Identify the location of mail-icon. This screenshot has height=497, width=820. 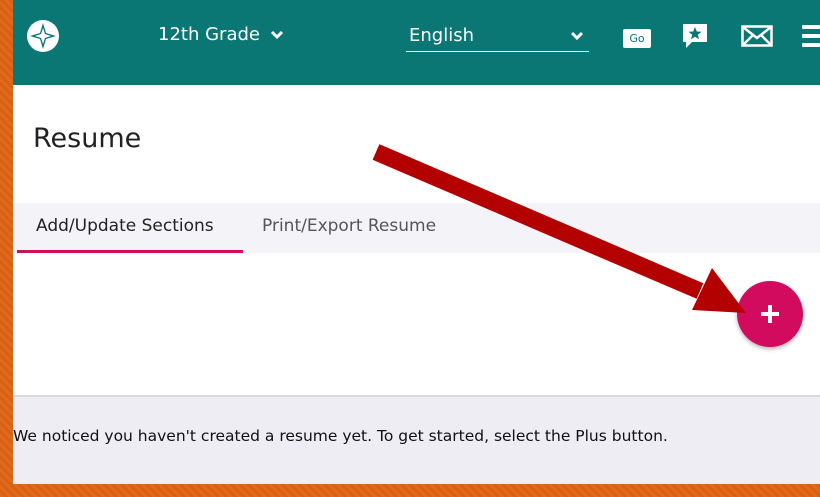
(757, 36).